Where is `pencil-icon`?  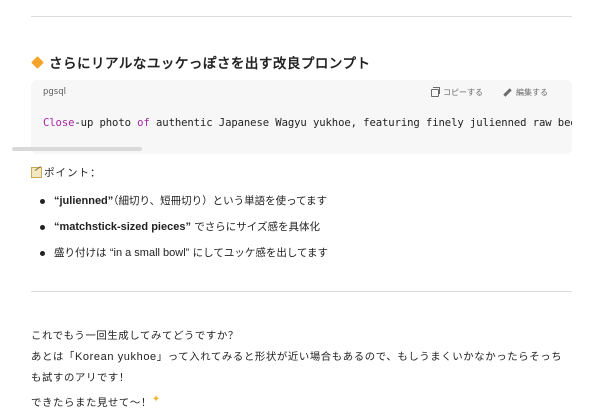
pencil-icon is located at coordinates (507, 92).